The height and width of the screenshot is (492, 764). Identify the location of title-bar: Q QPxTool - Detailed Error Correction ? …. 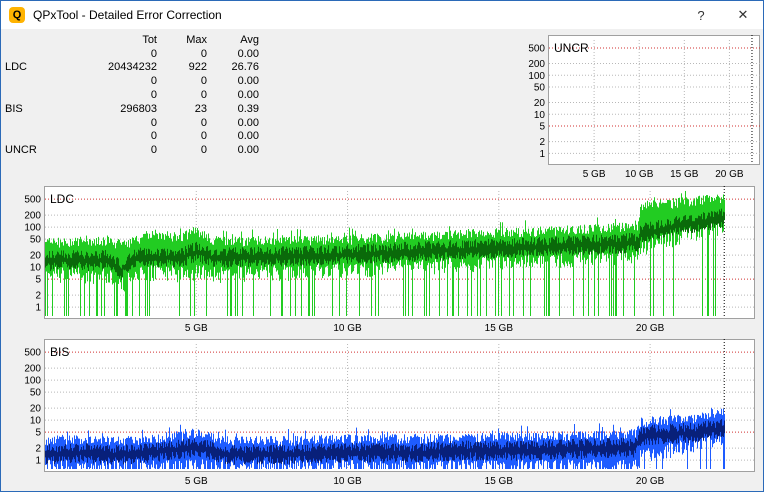
(382, 15).